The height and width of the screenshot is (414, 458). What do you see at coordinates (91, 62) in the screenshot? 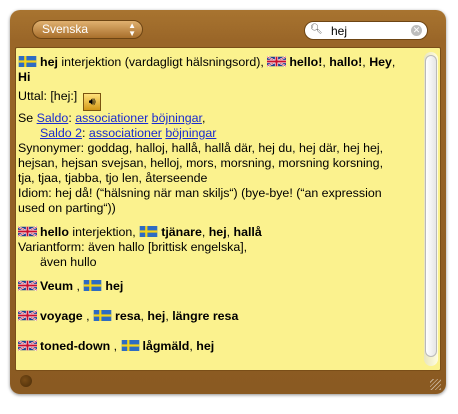
I see `part-of-speech: interjektion` at bounding box center [91, 62].